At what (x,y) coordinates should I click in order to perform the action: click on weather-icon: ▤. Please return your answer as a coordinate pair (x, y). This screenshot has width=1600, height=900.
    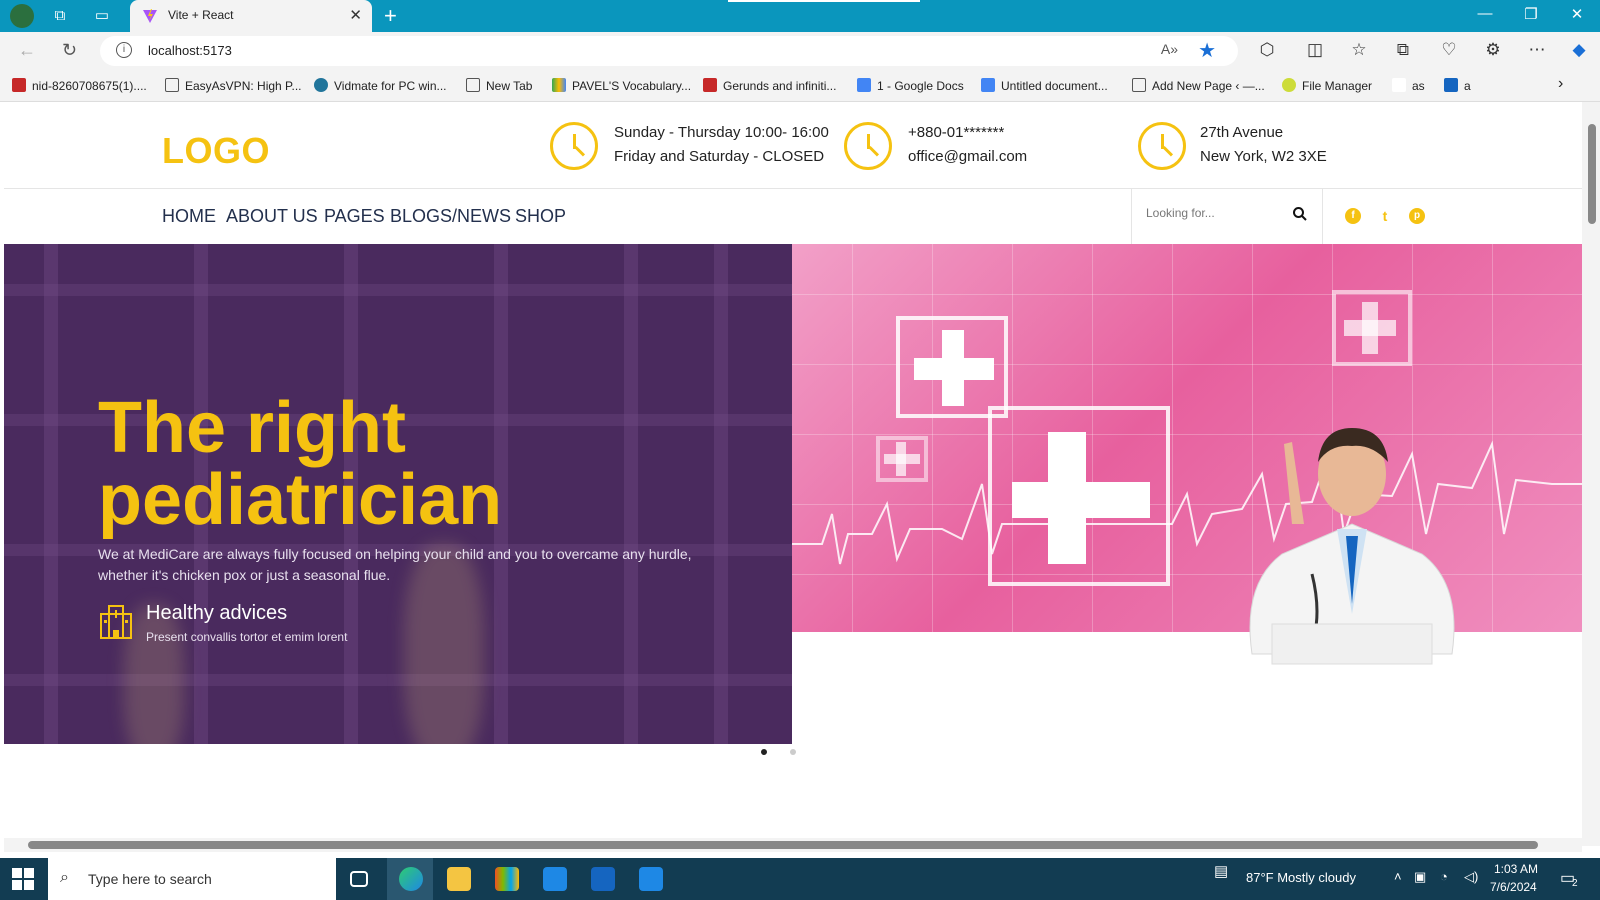
    Looking at the image, I should click on (1221, 871).